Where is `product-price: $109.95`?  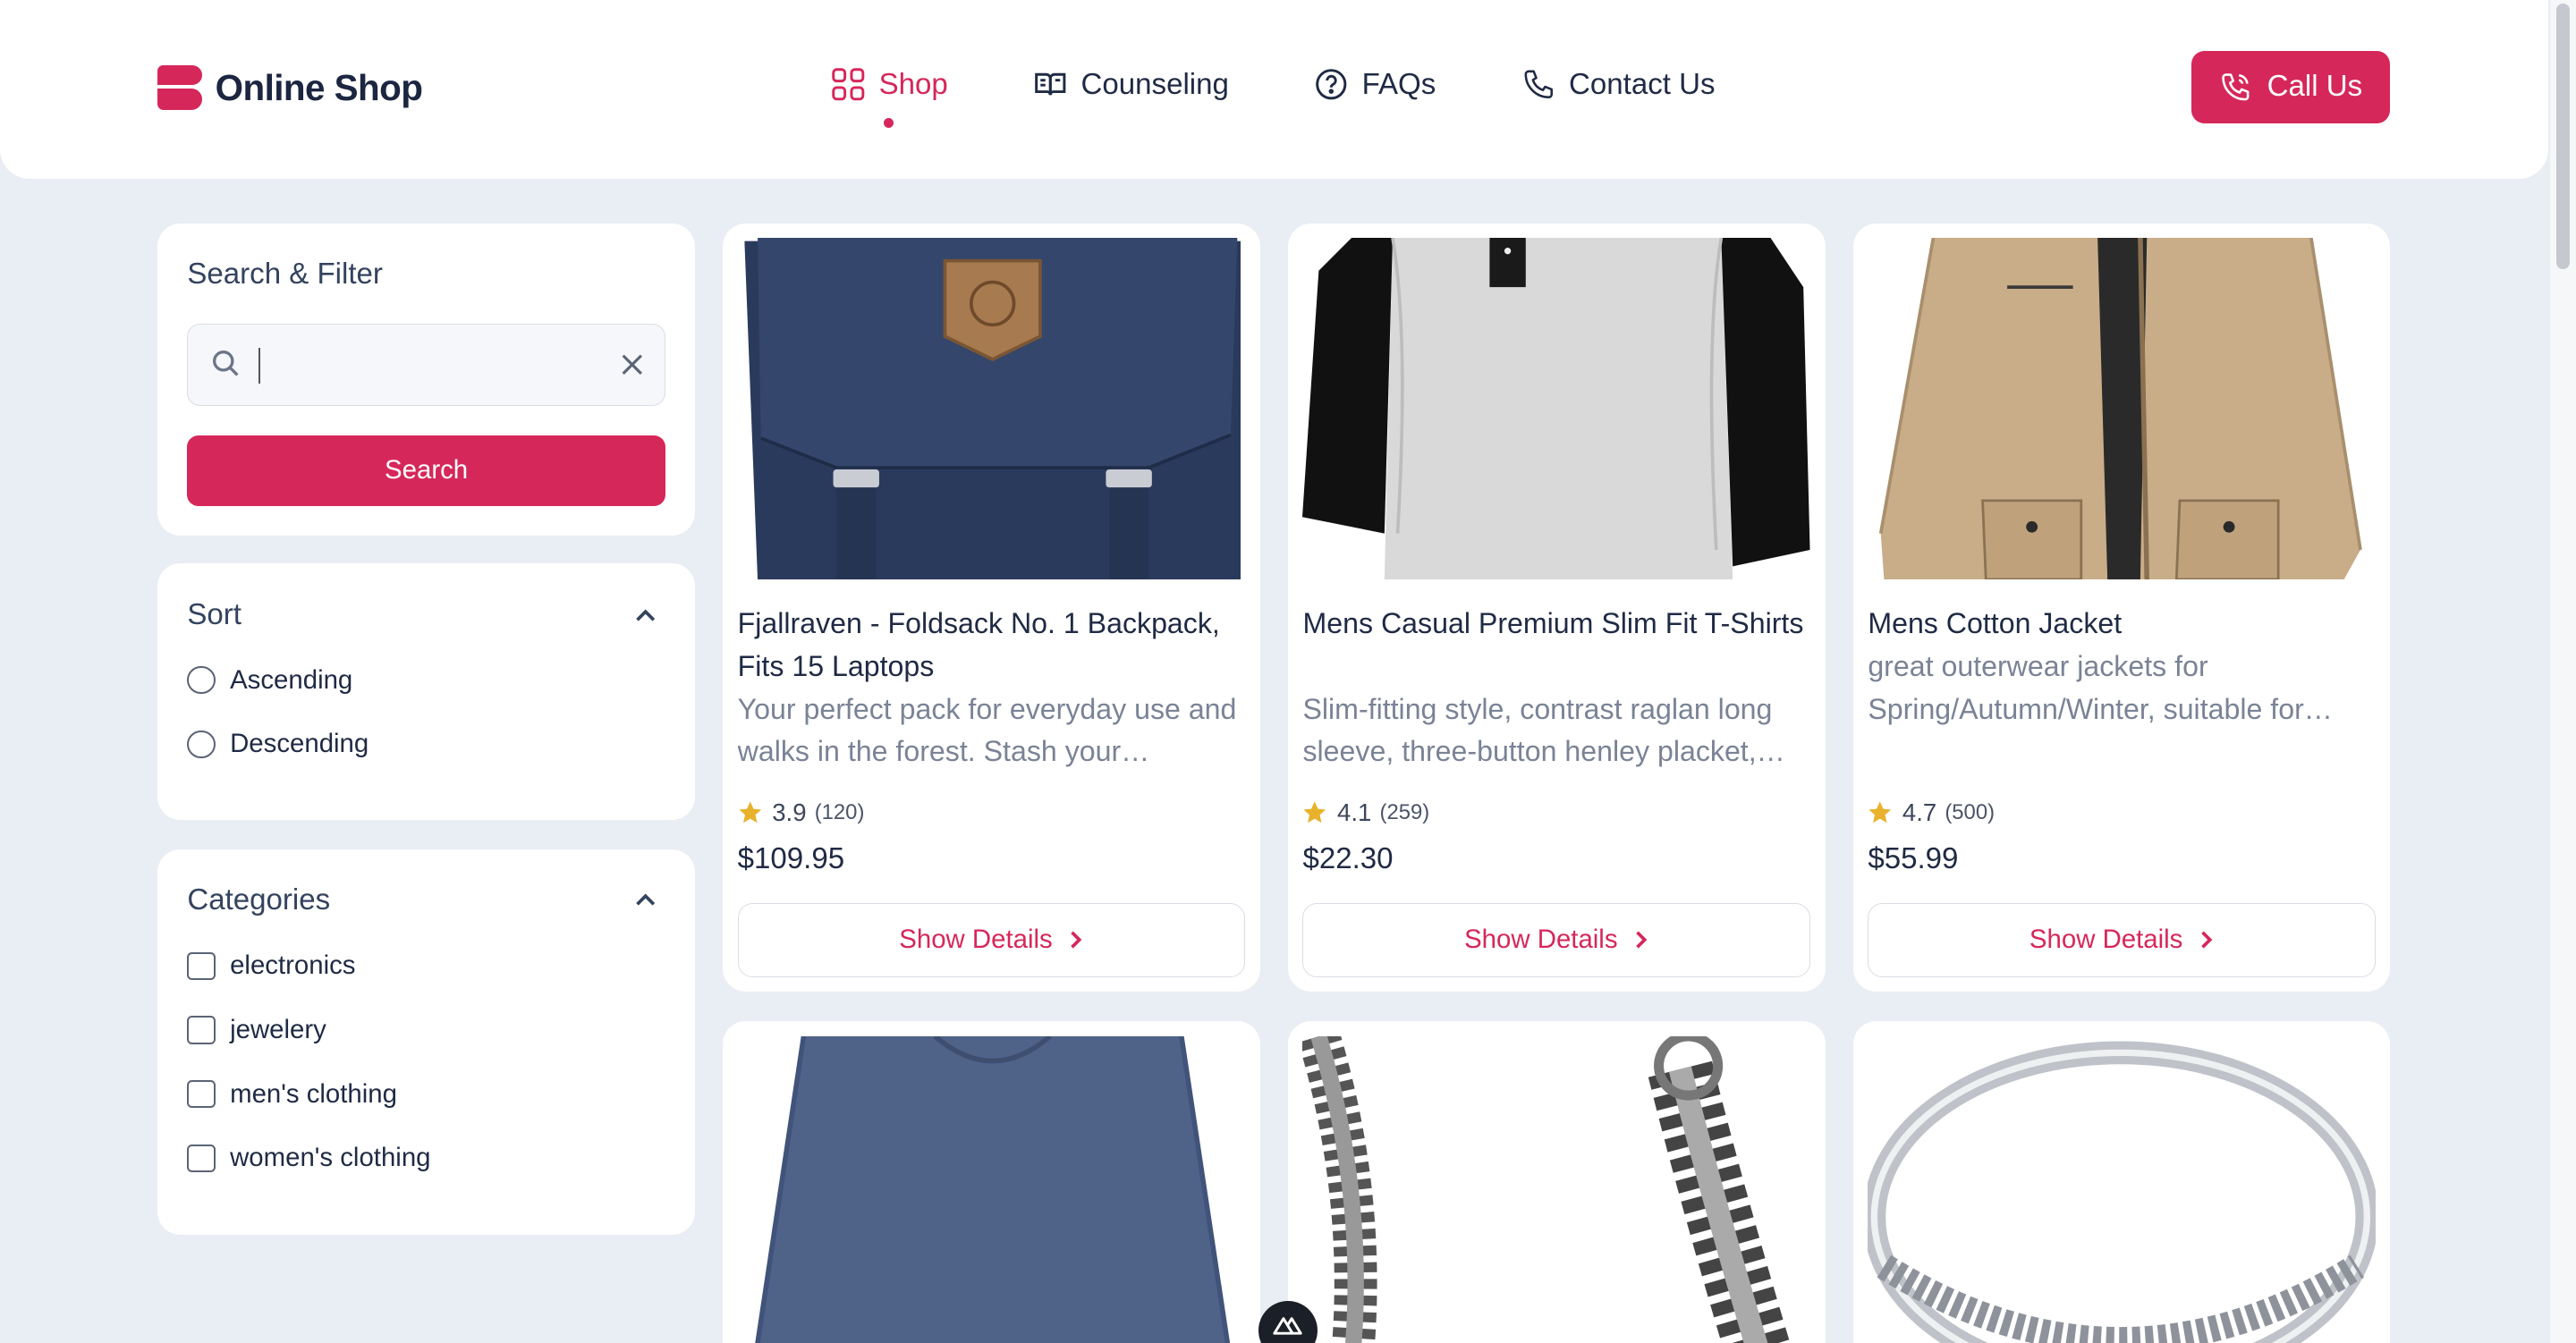 product-price: $109.95 is located at coordinates (791, 859).